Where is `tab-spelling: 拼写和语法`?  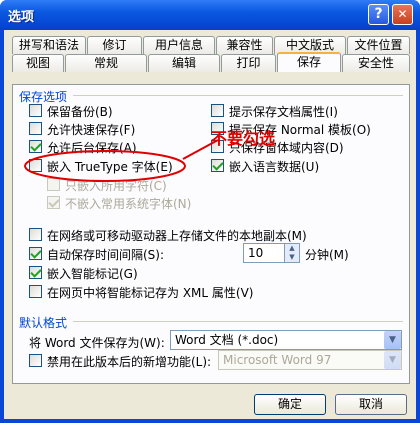
tab-spelling: 拼写和语法 is located at coordinates (49, 45).